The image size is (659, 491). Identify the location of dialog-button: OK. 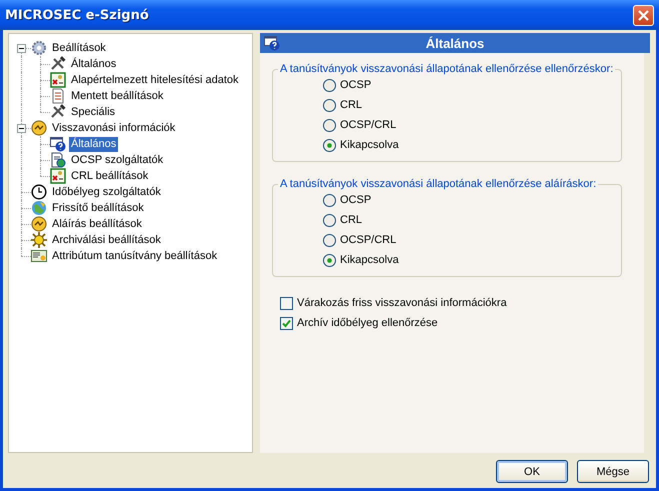
(532, 471).